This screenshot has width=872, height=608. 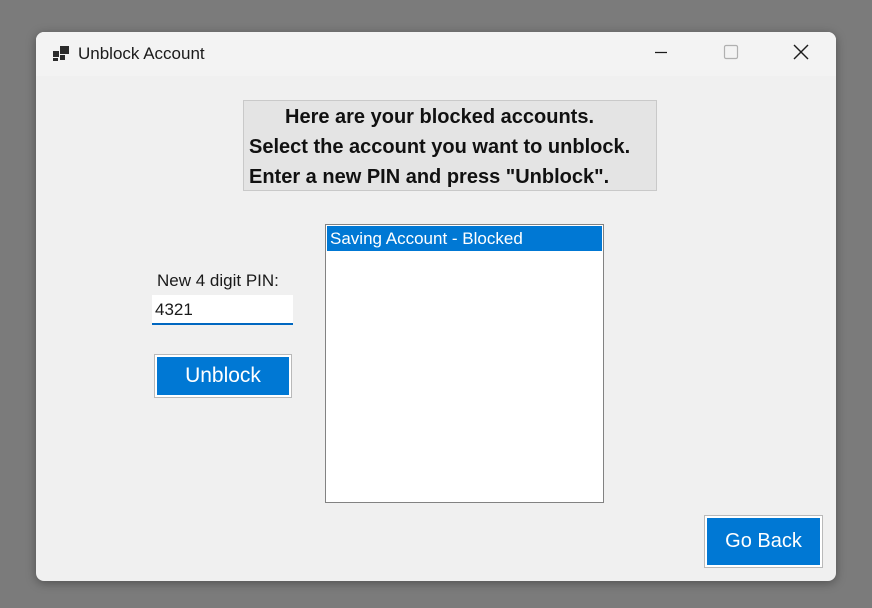 What do you see at coordinates (218, 280) in the screenshot?
I see `pin-label: New 4 digit PIN:` at bounding box center [218, 280].